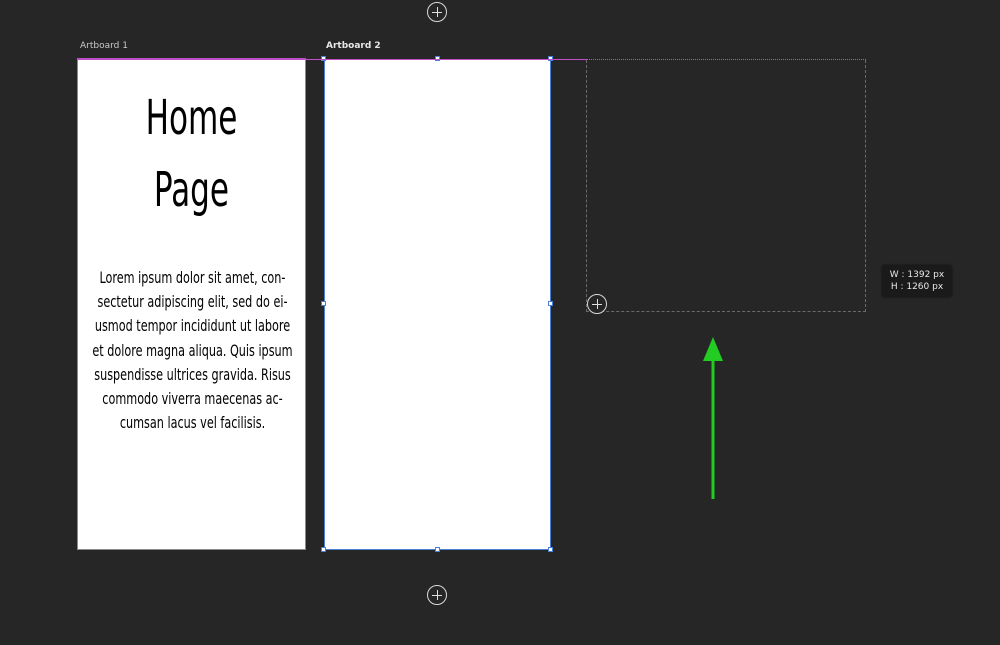  What do you see at coordinates (437, 549) in the screenshot?
I see `resize-handle-bottom` at bounding box center [437, 549].